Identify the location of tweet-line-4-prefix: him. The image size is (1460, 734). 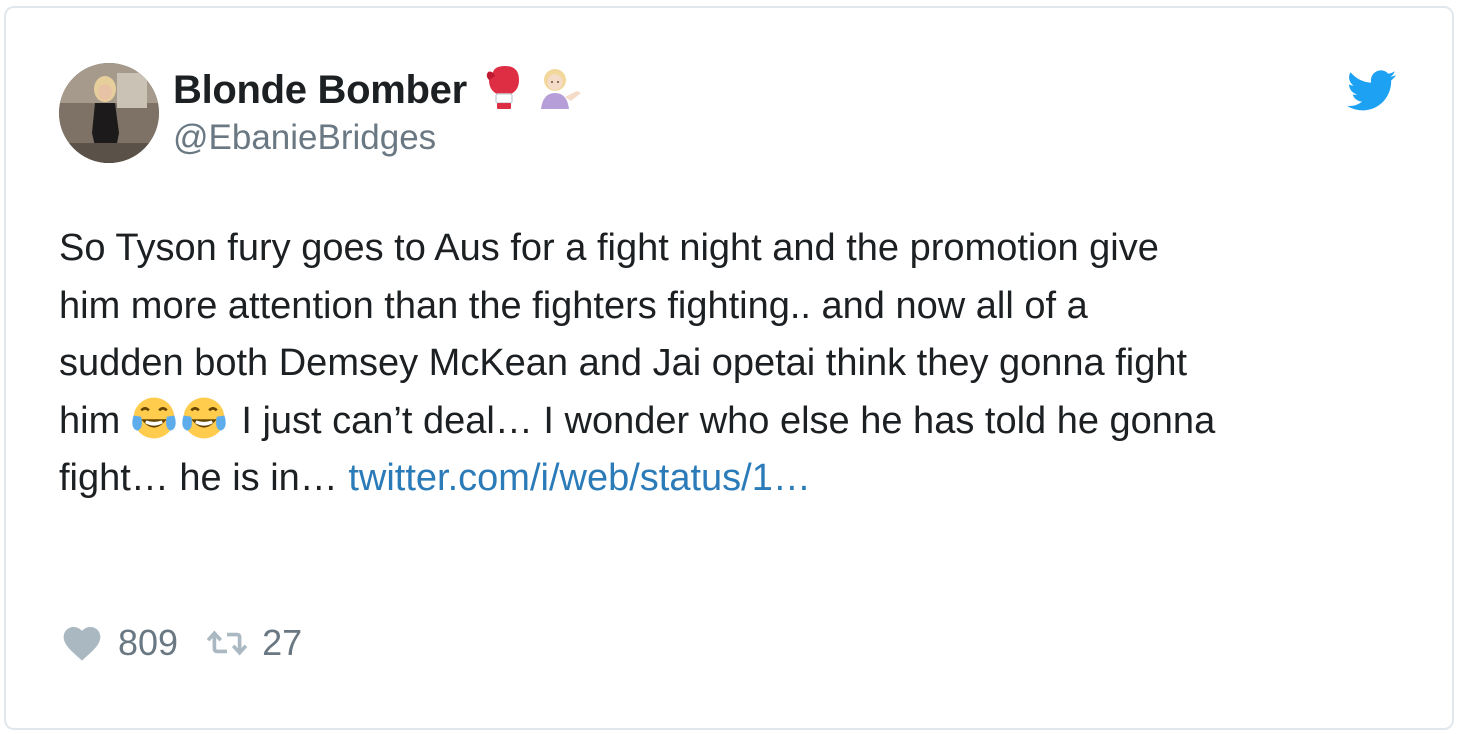
(90, 420).